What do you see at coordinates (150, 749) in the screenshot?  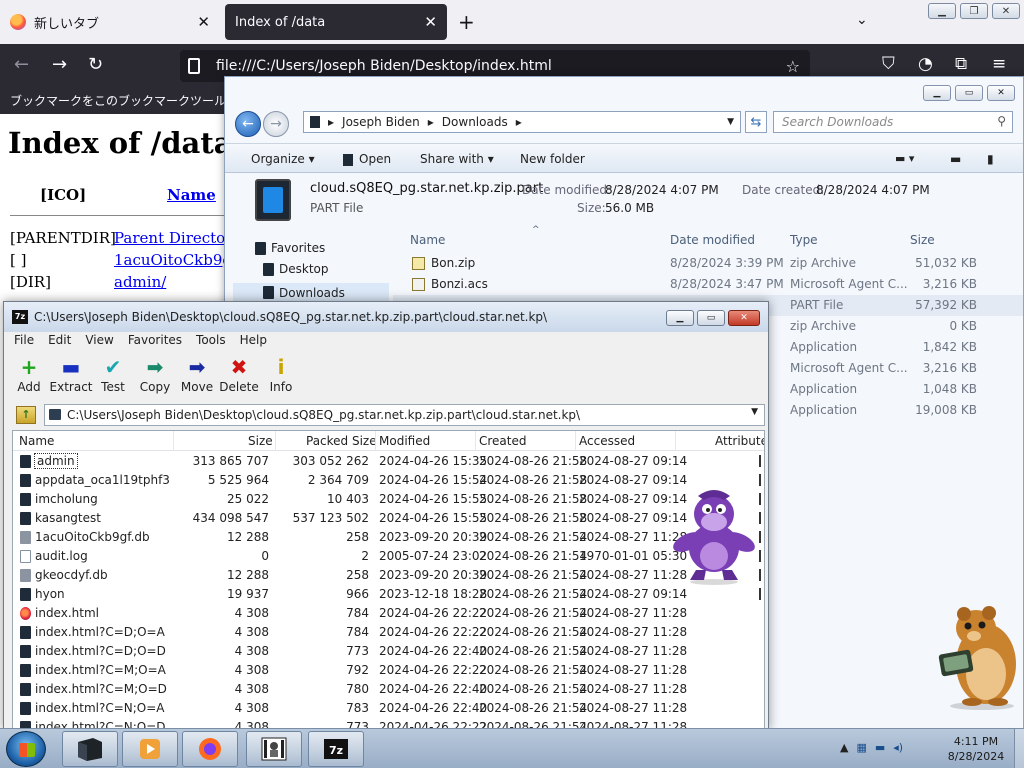 I see `taskbar-media-player` at bounding box center [150, 749].